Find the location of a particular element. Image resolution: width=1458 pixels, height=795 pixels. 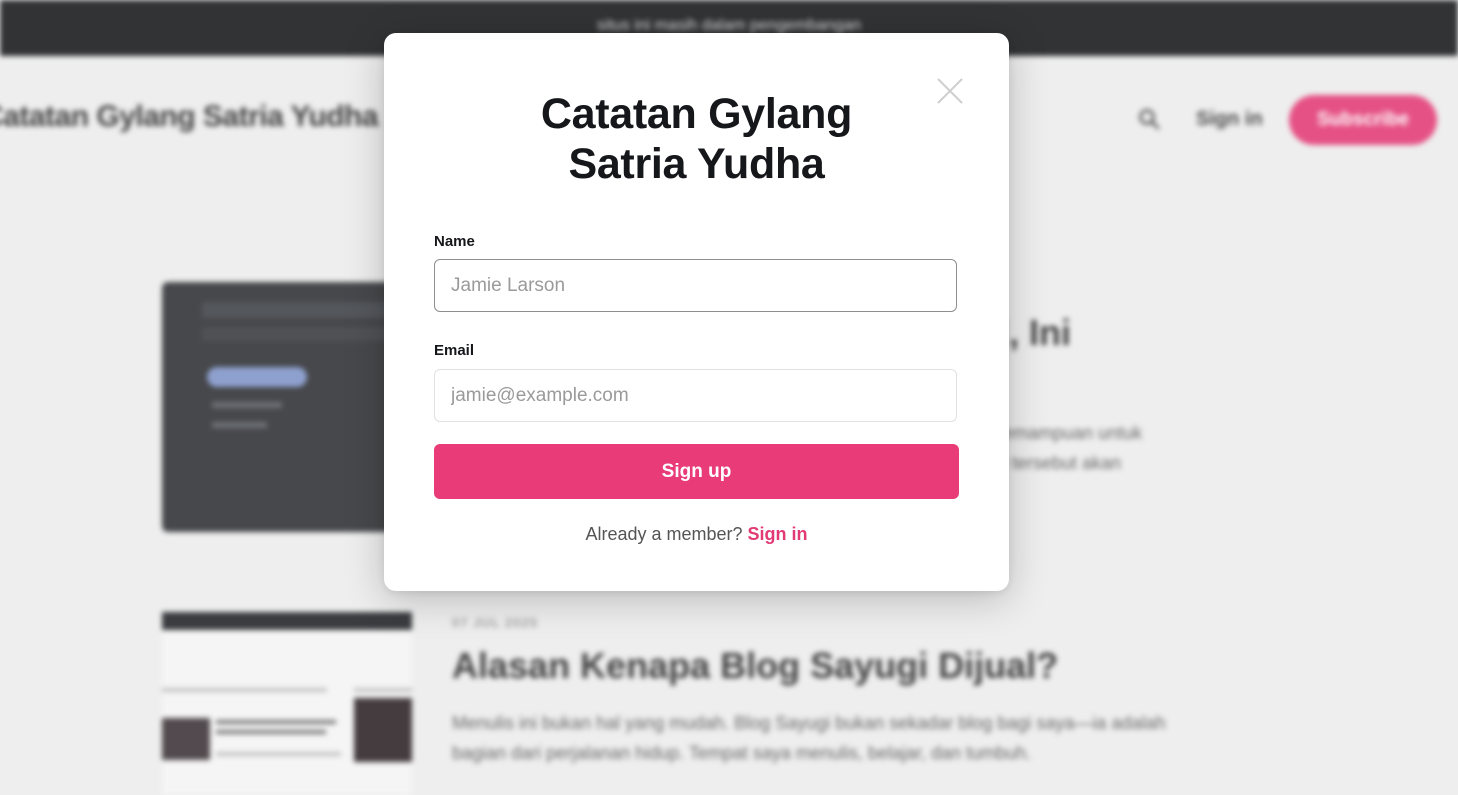

signin-link: Sign in is located at coordinates (778, 534).